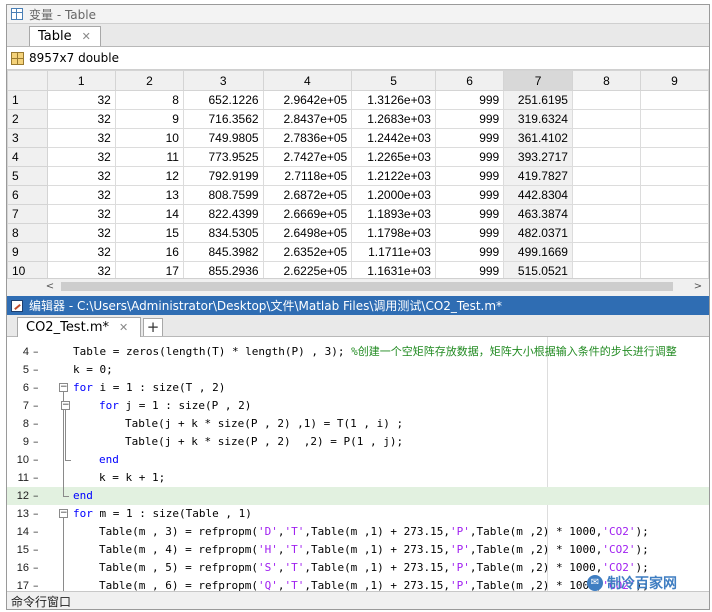  I want to click on horizontal-scrollbar: < >, so click(358, 286).